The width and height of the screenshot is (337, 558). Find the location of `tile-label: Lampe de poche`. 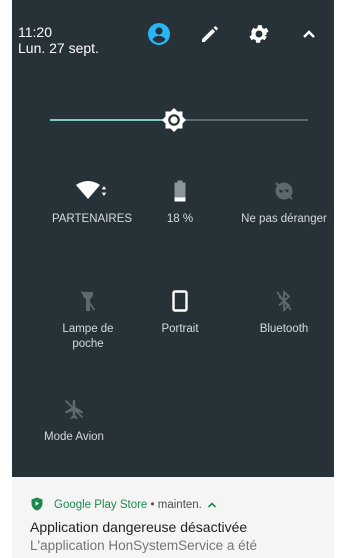

tile-label: Lampe de poche is located at coordinates (88, 336).